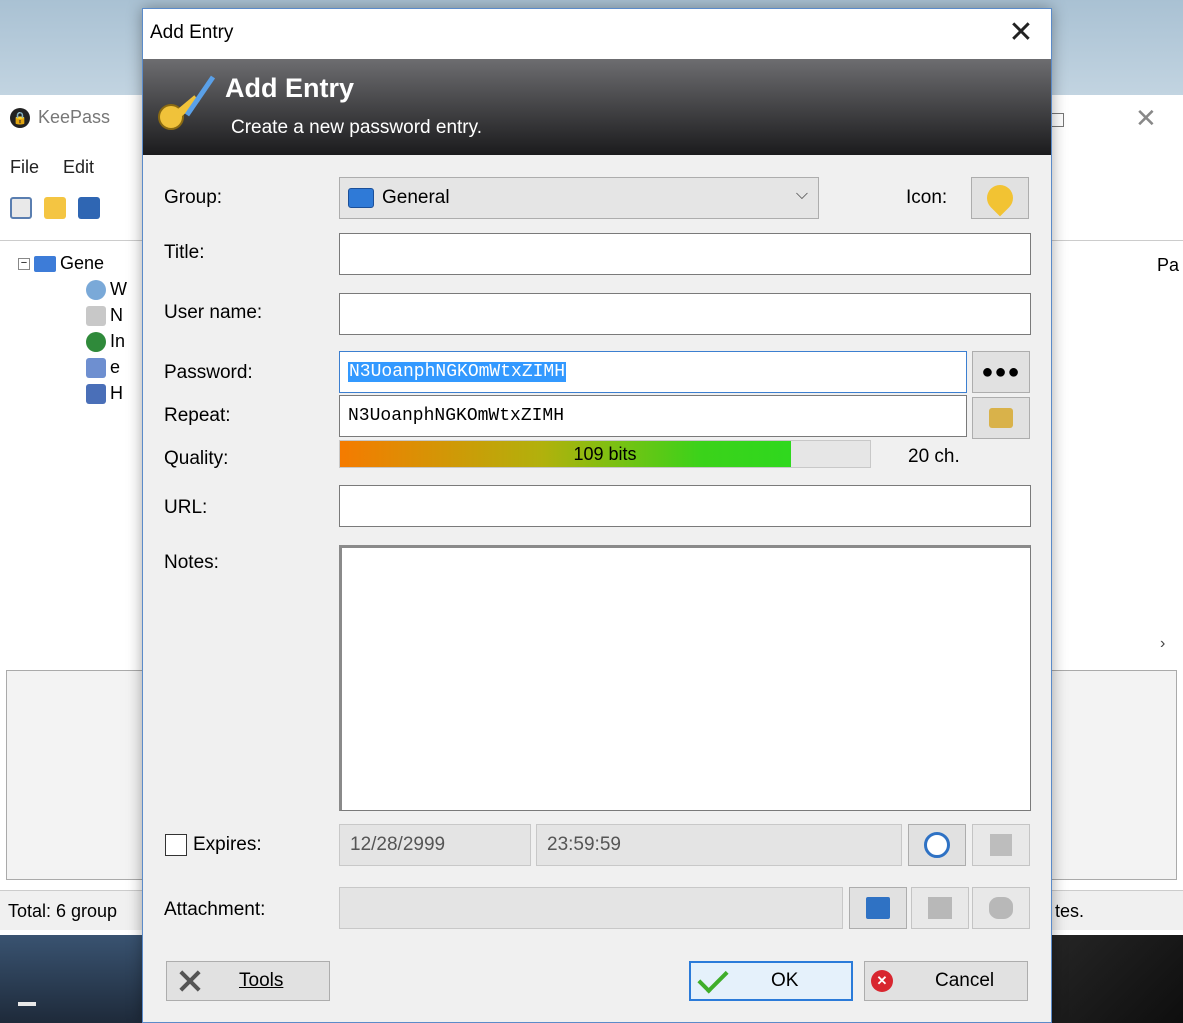 This screenshot has width=1183, height=1023. What do you see at coordinates (187, 102) in the screenshot?
I see `key-pen-icon` at bounding box center [187, 102].